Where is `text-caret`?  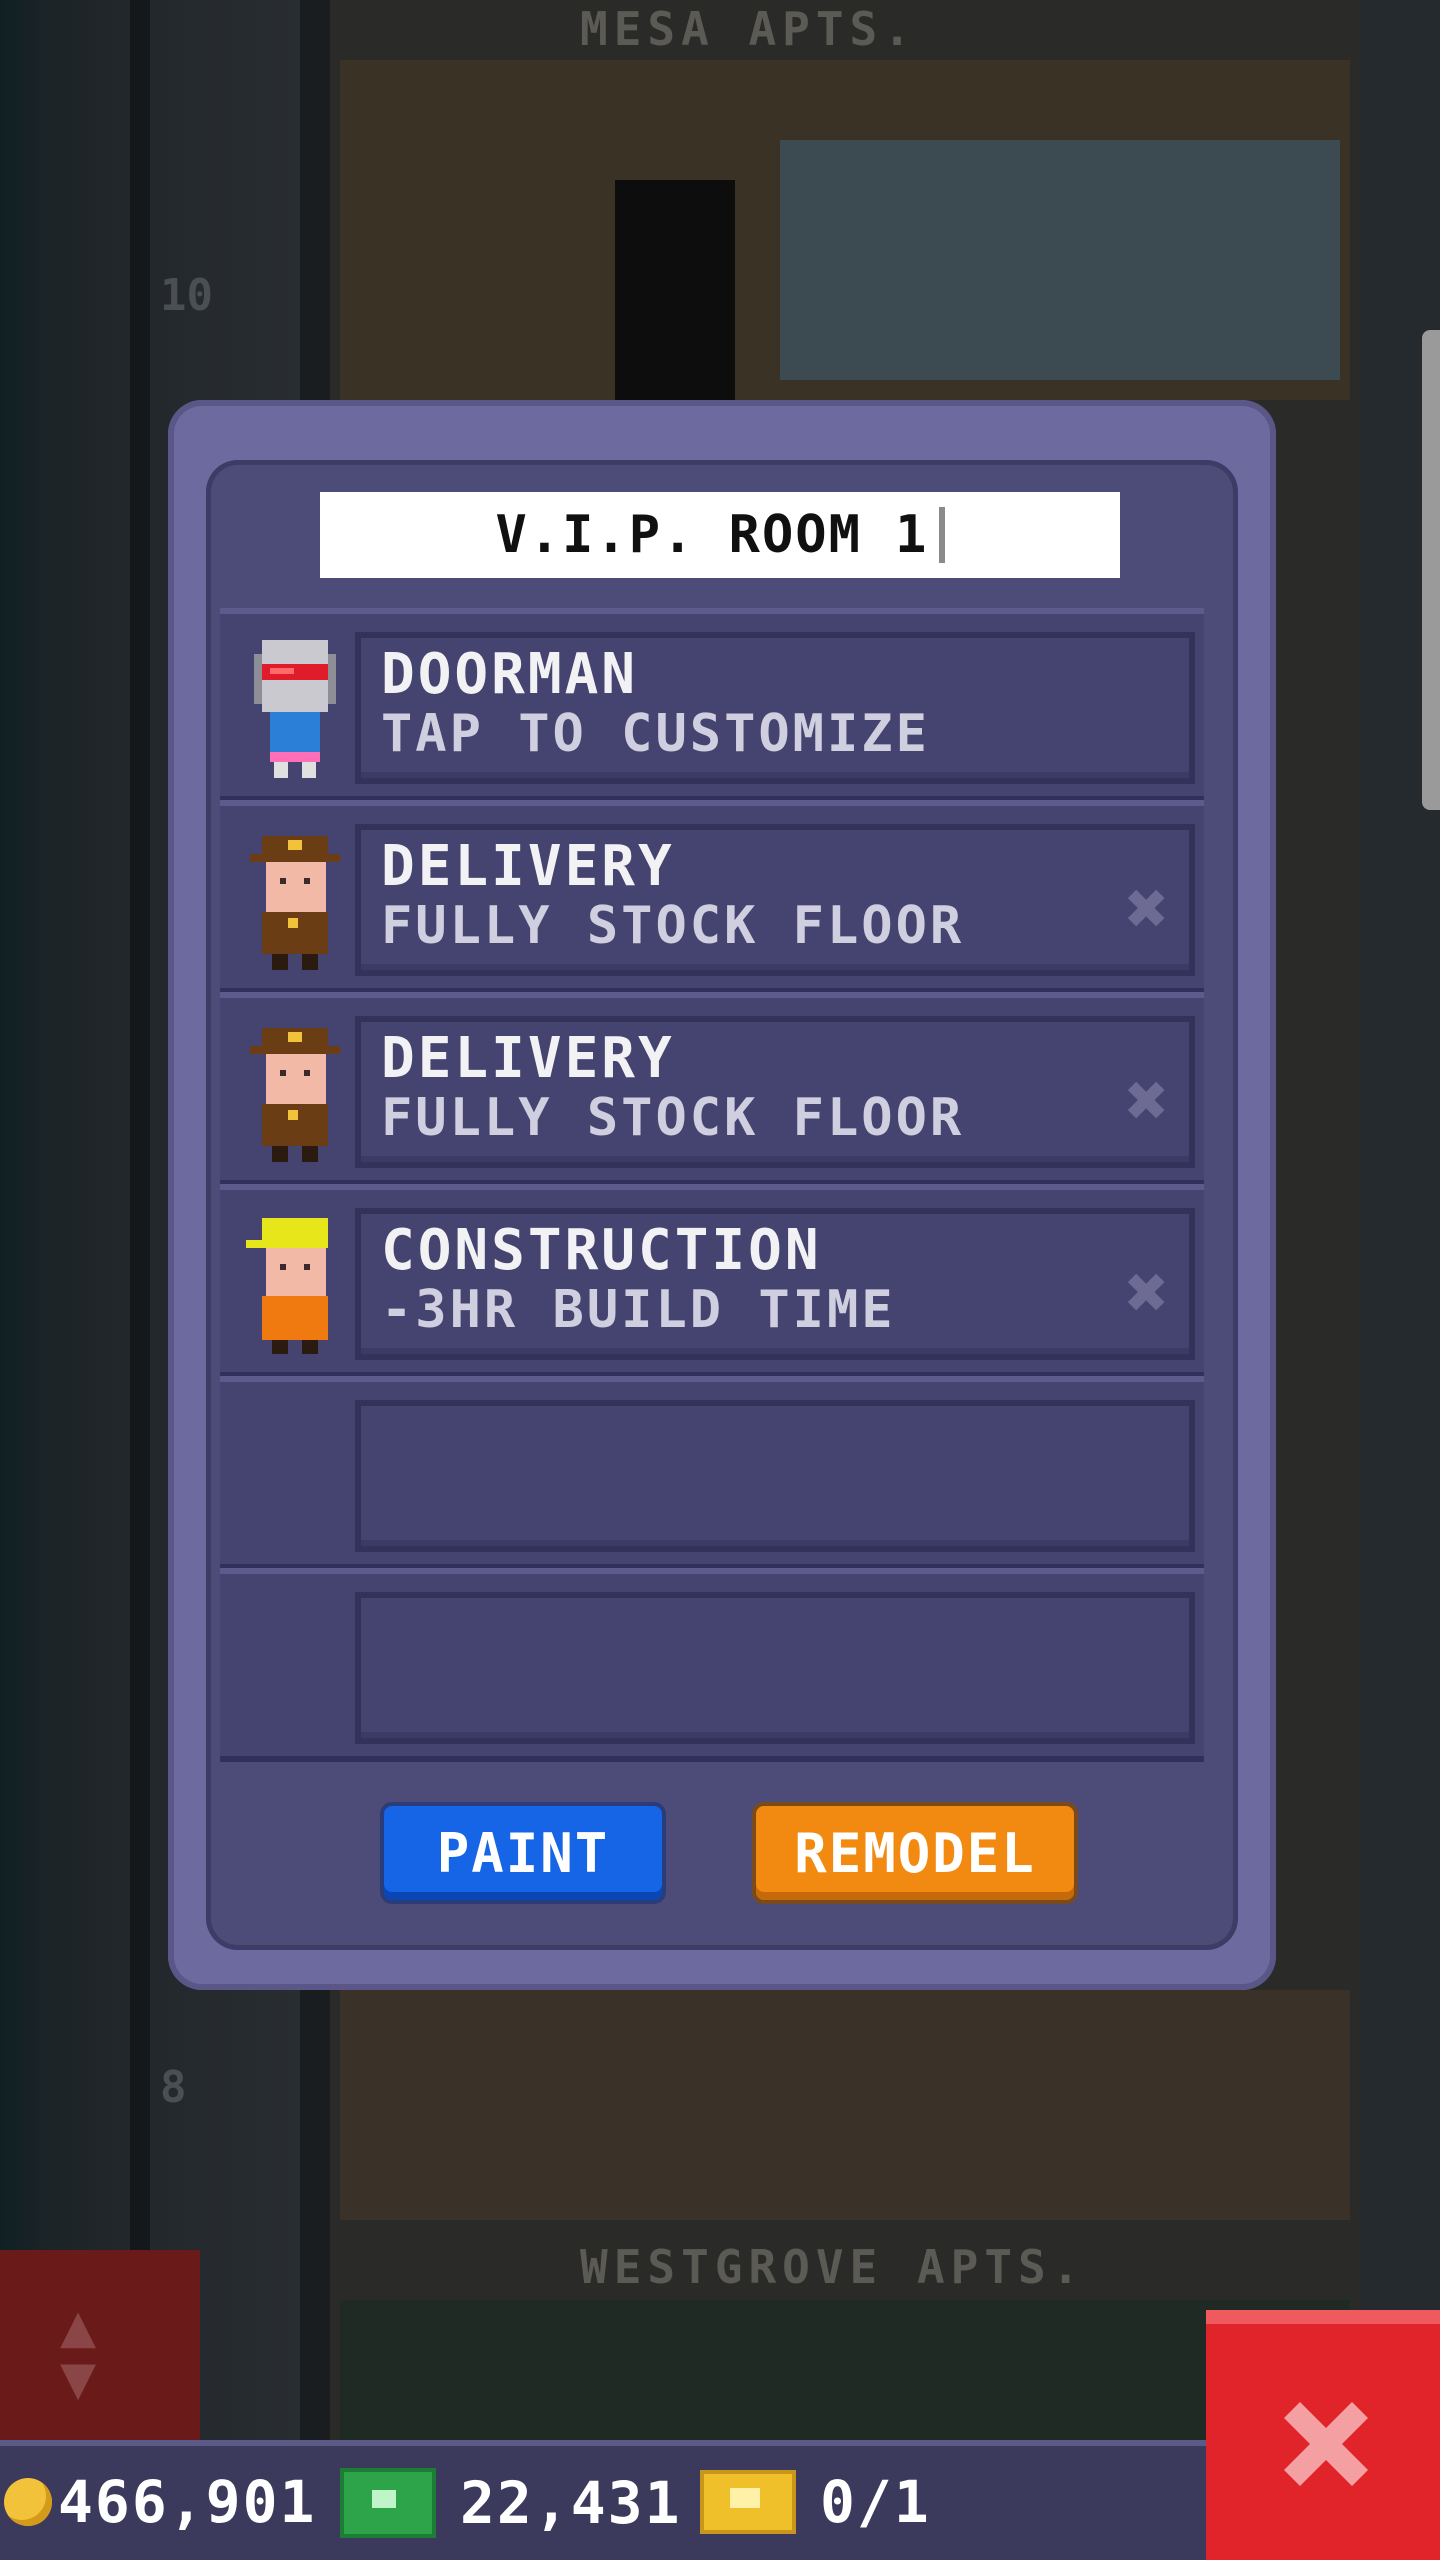
text-caret is located at coordinates (941, 535).